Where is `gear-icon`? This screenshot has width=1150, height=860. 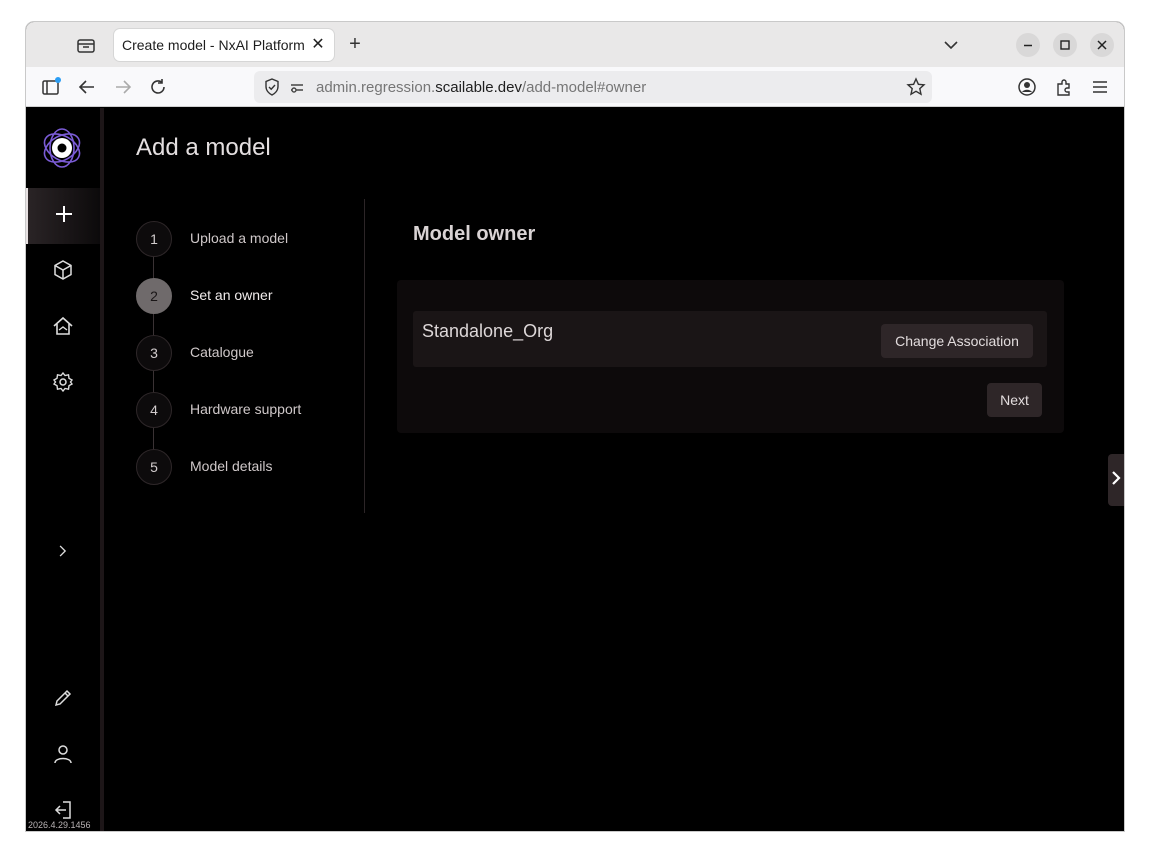 gear-icon is located at coordinates (63, 384).